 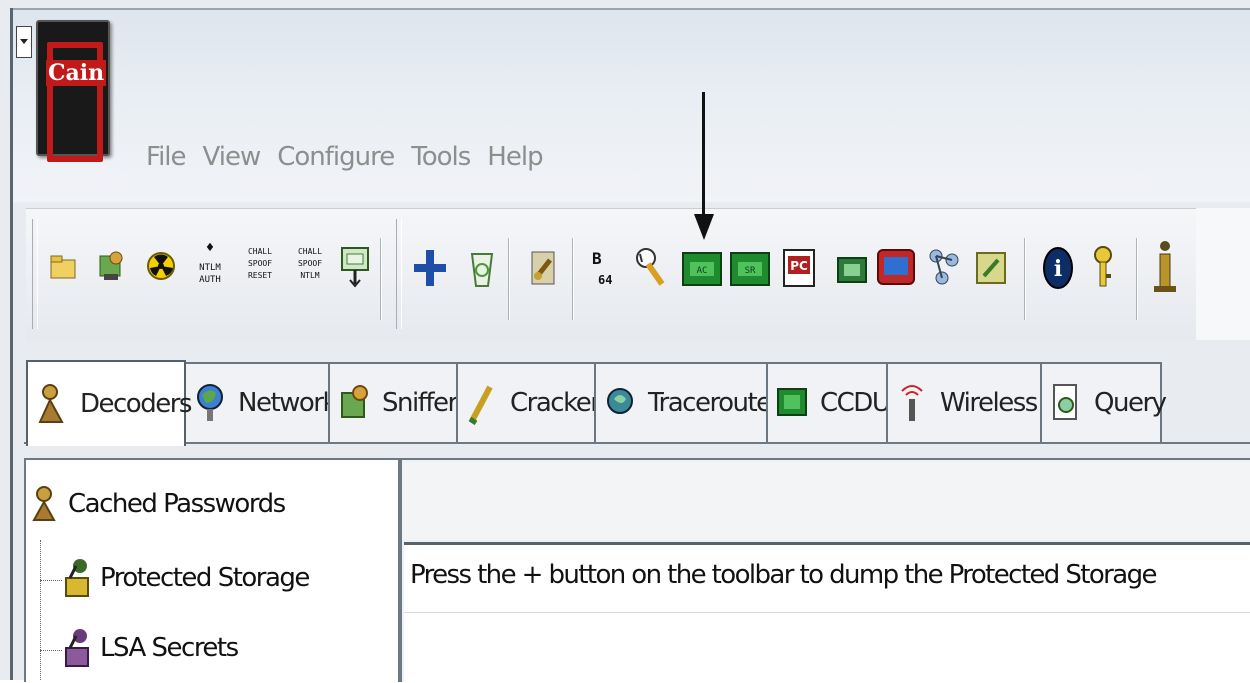 What do you see at coordinates (1065, 402) in the screenshot?
I see `query-icon` at bounding box center [1065, 402].